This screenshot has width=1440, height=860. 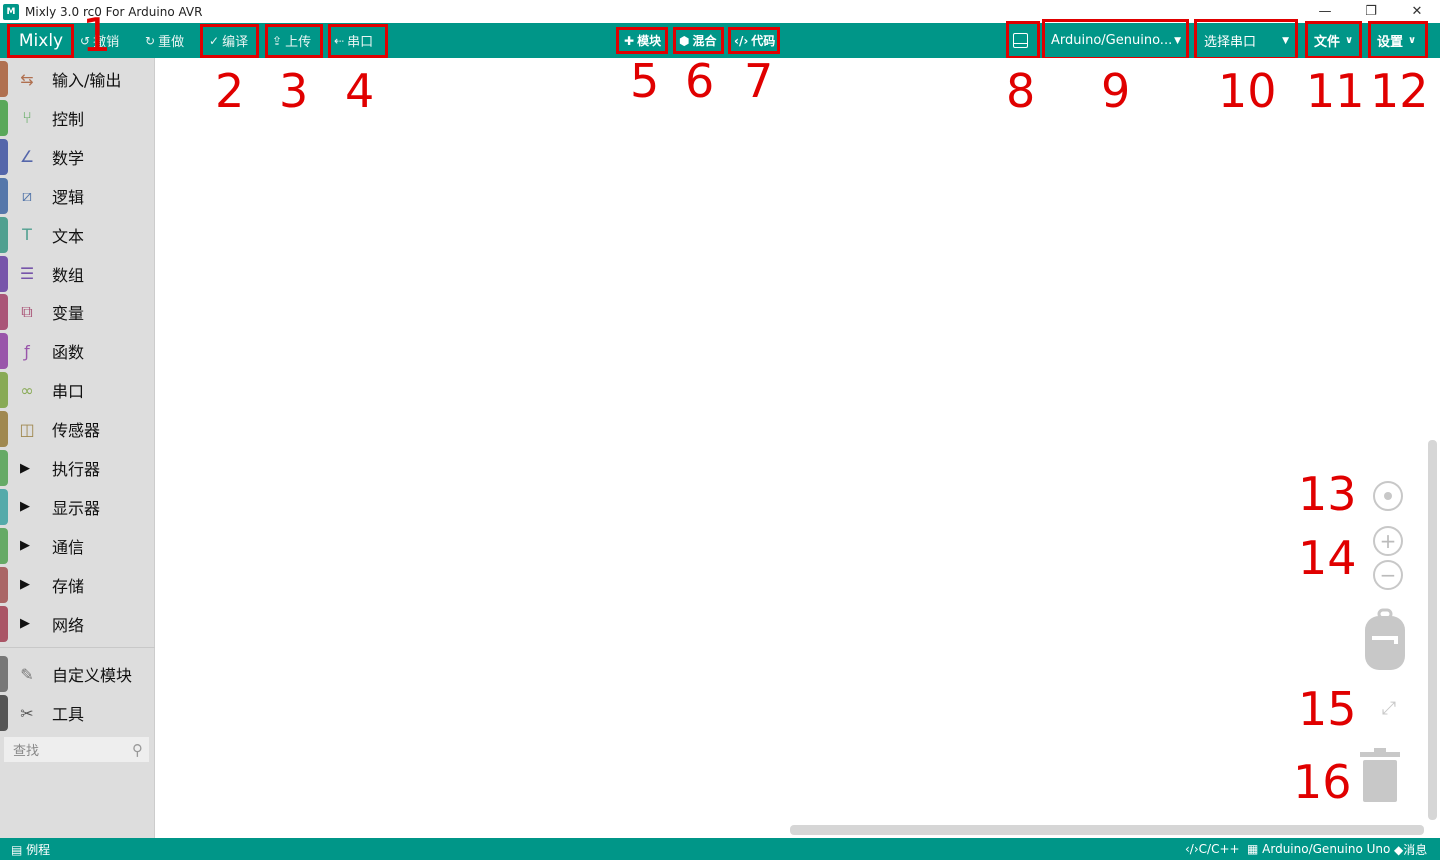 What do you see at coordinates (92, 675) in the screenshot?
I see `category-label: 自定义模块` at bounding box center [92, 675].